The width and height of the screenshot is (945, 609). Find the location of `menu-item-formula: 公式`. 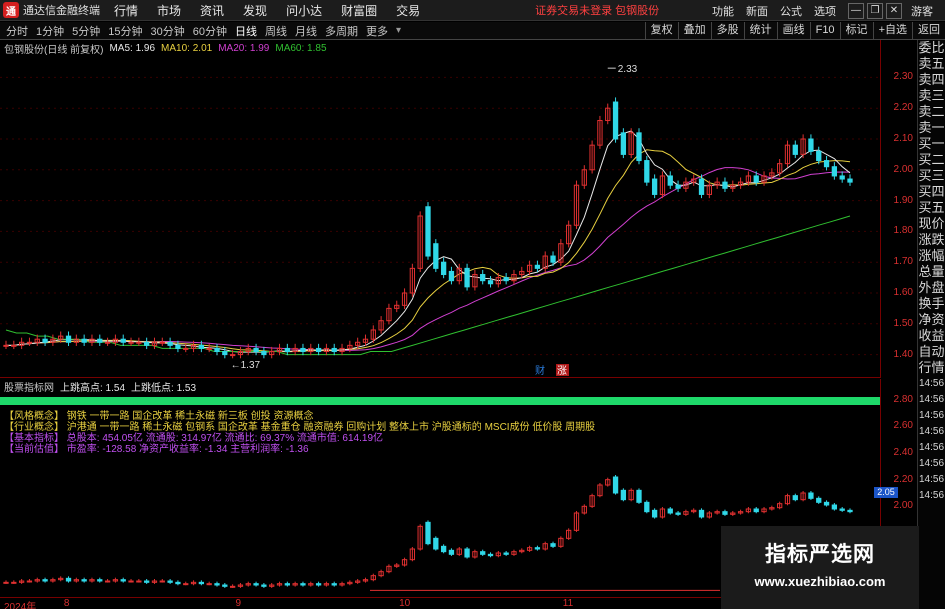

menu-item-formula: 公式 is located at coordinates (791, 11).